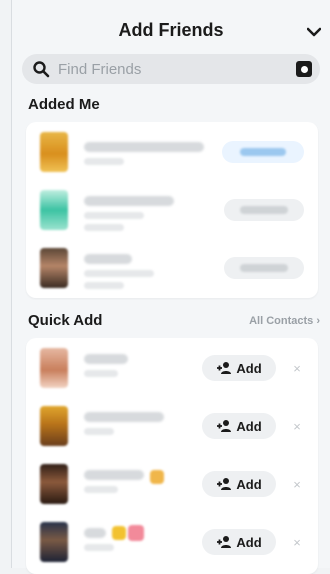 This screenshot has width=330, height=574. Describe the element at coordinates (284, 321) in the screenshot. I see `all-contacts-link: All Contacts ›` at that location.